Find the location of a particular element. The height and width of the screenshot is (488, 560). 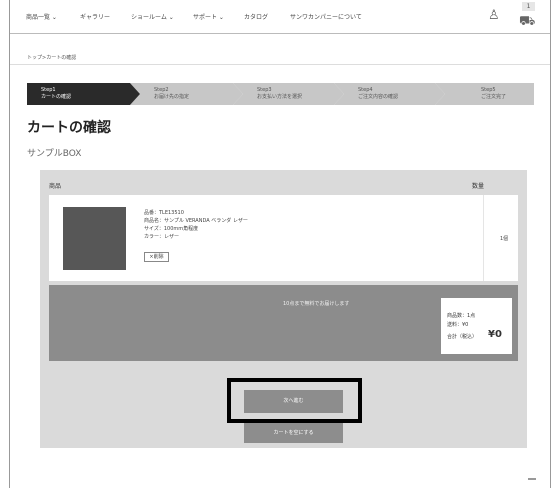

delete-button: ×削除 is located at coordinates (156, 257).